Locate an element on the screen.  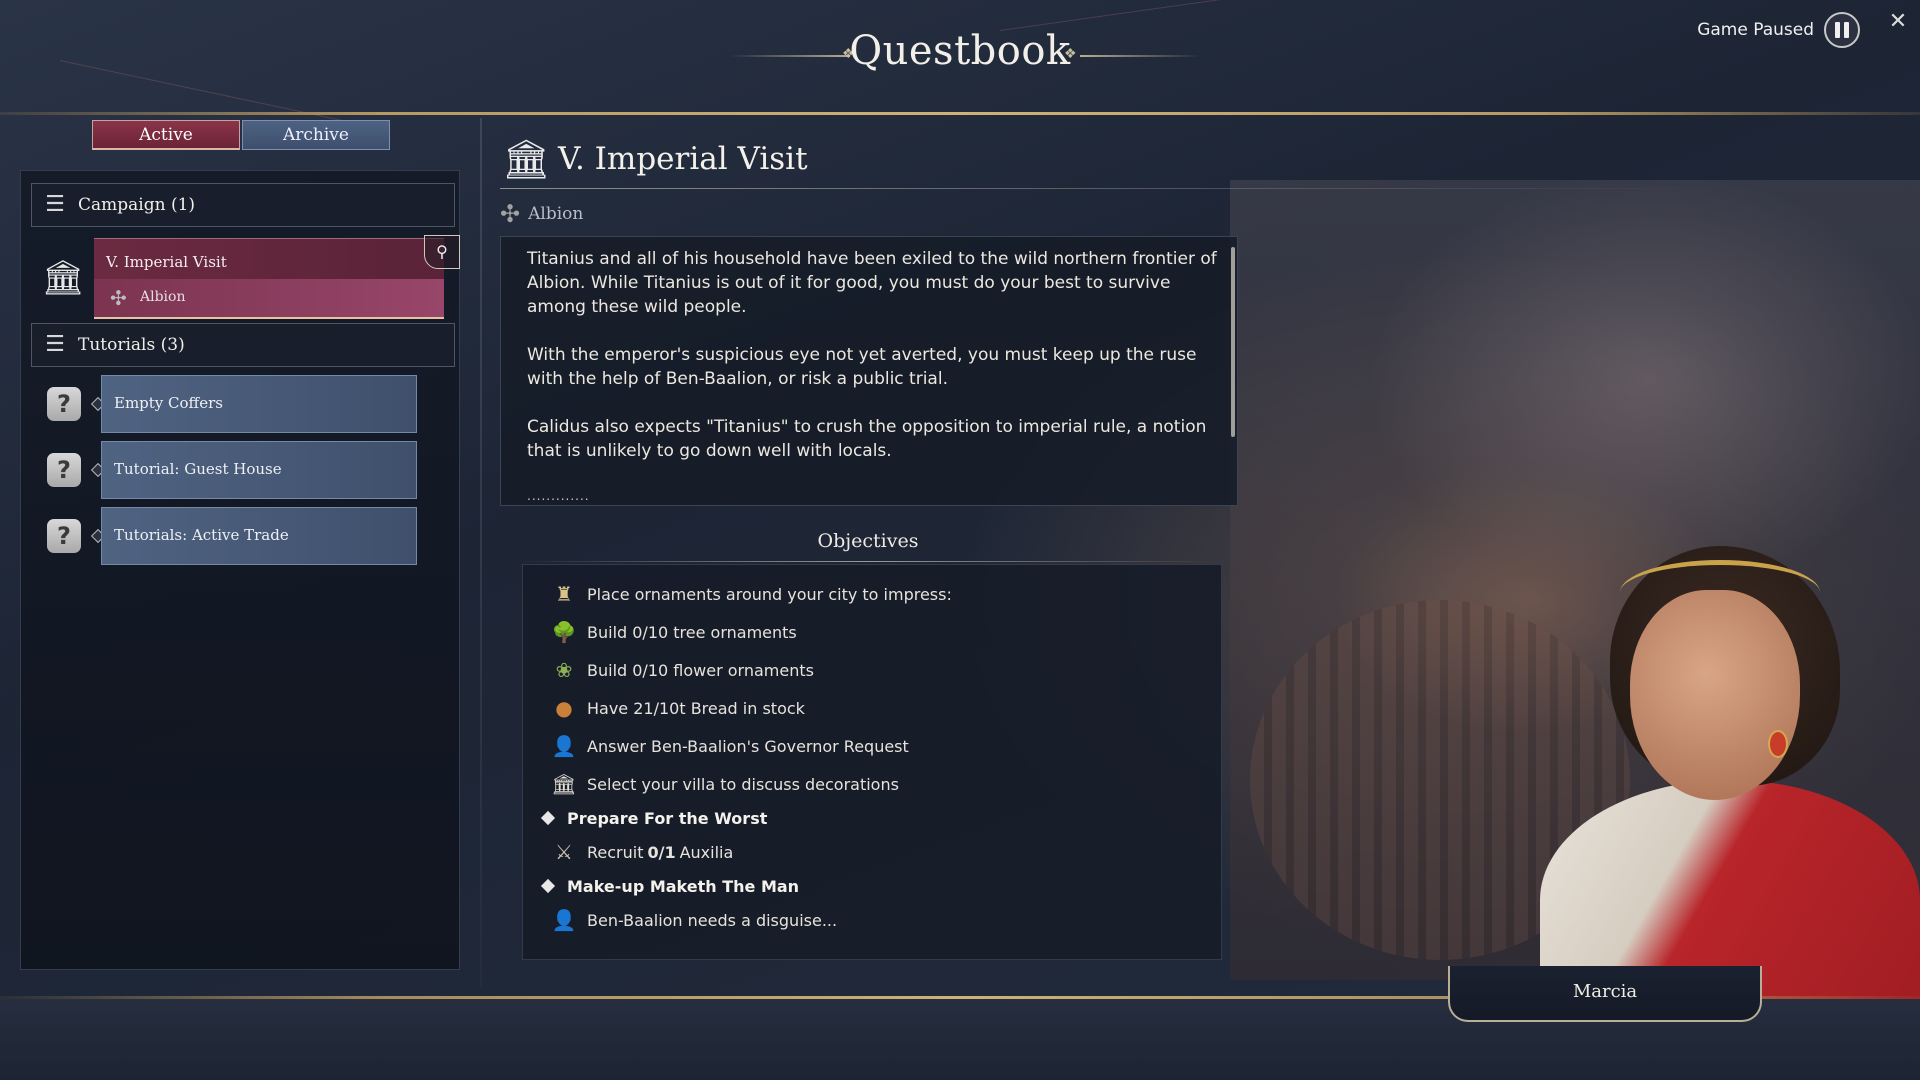
gold-divider is located at coordinates (960, 113).